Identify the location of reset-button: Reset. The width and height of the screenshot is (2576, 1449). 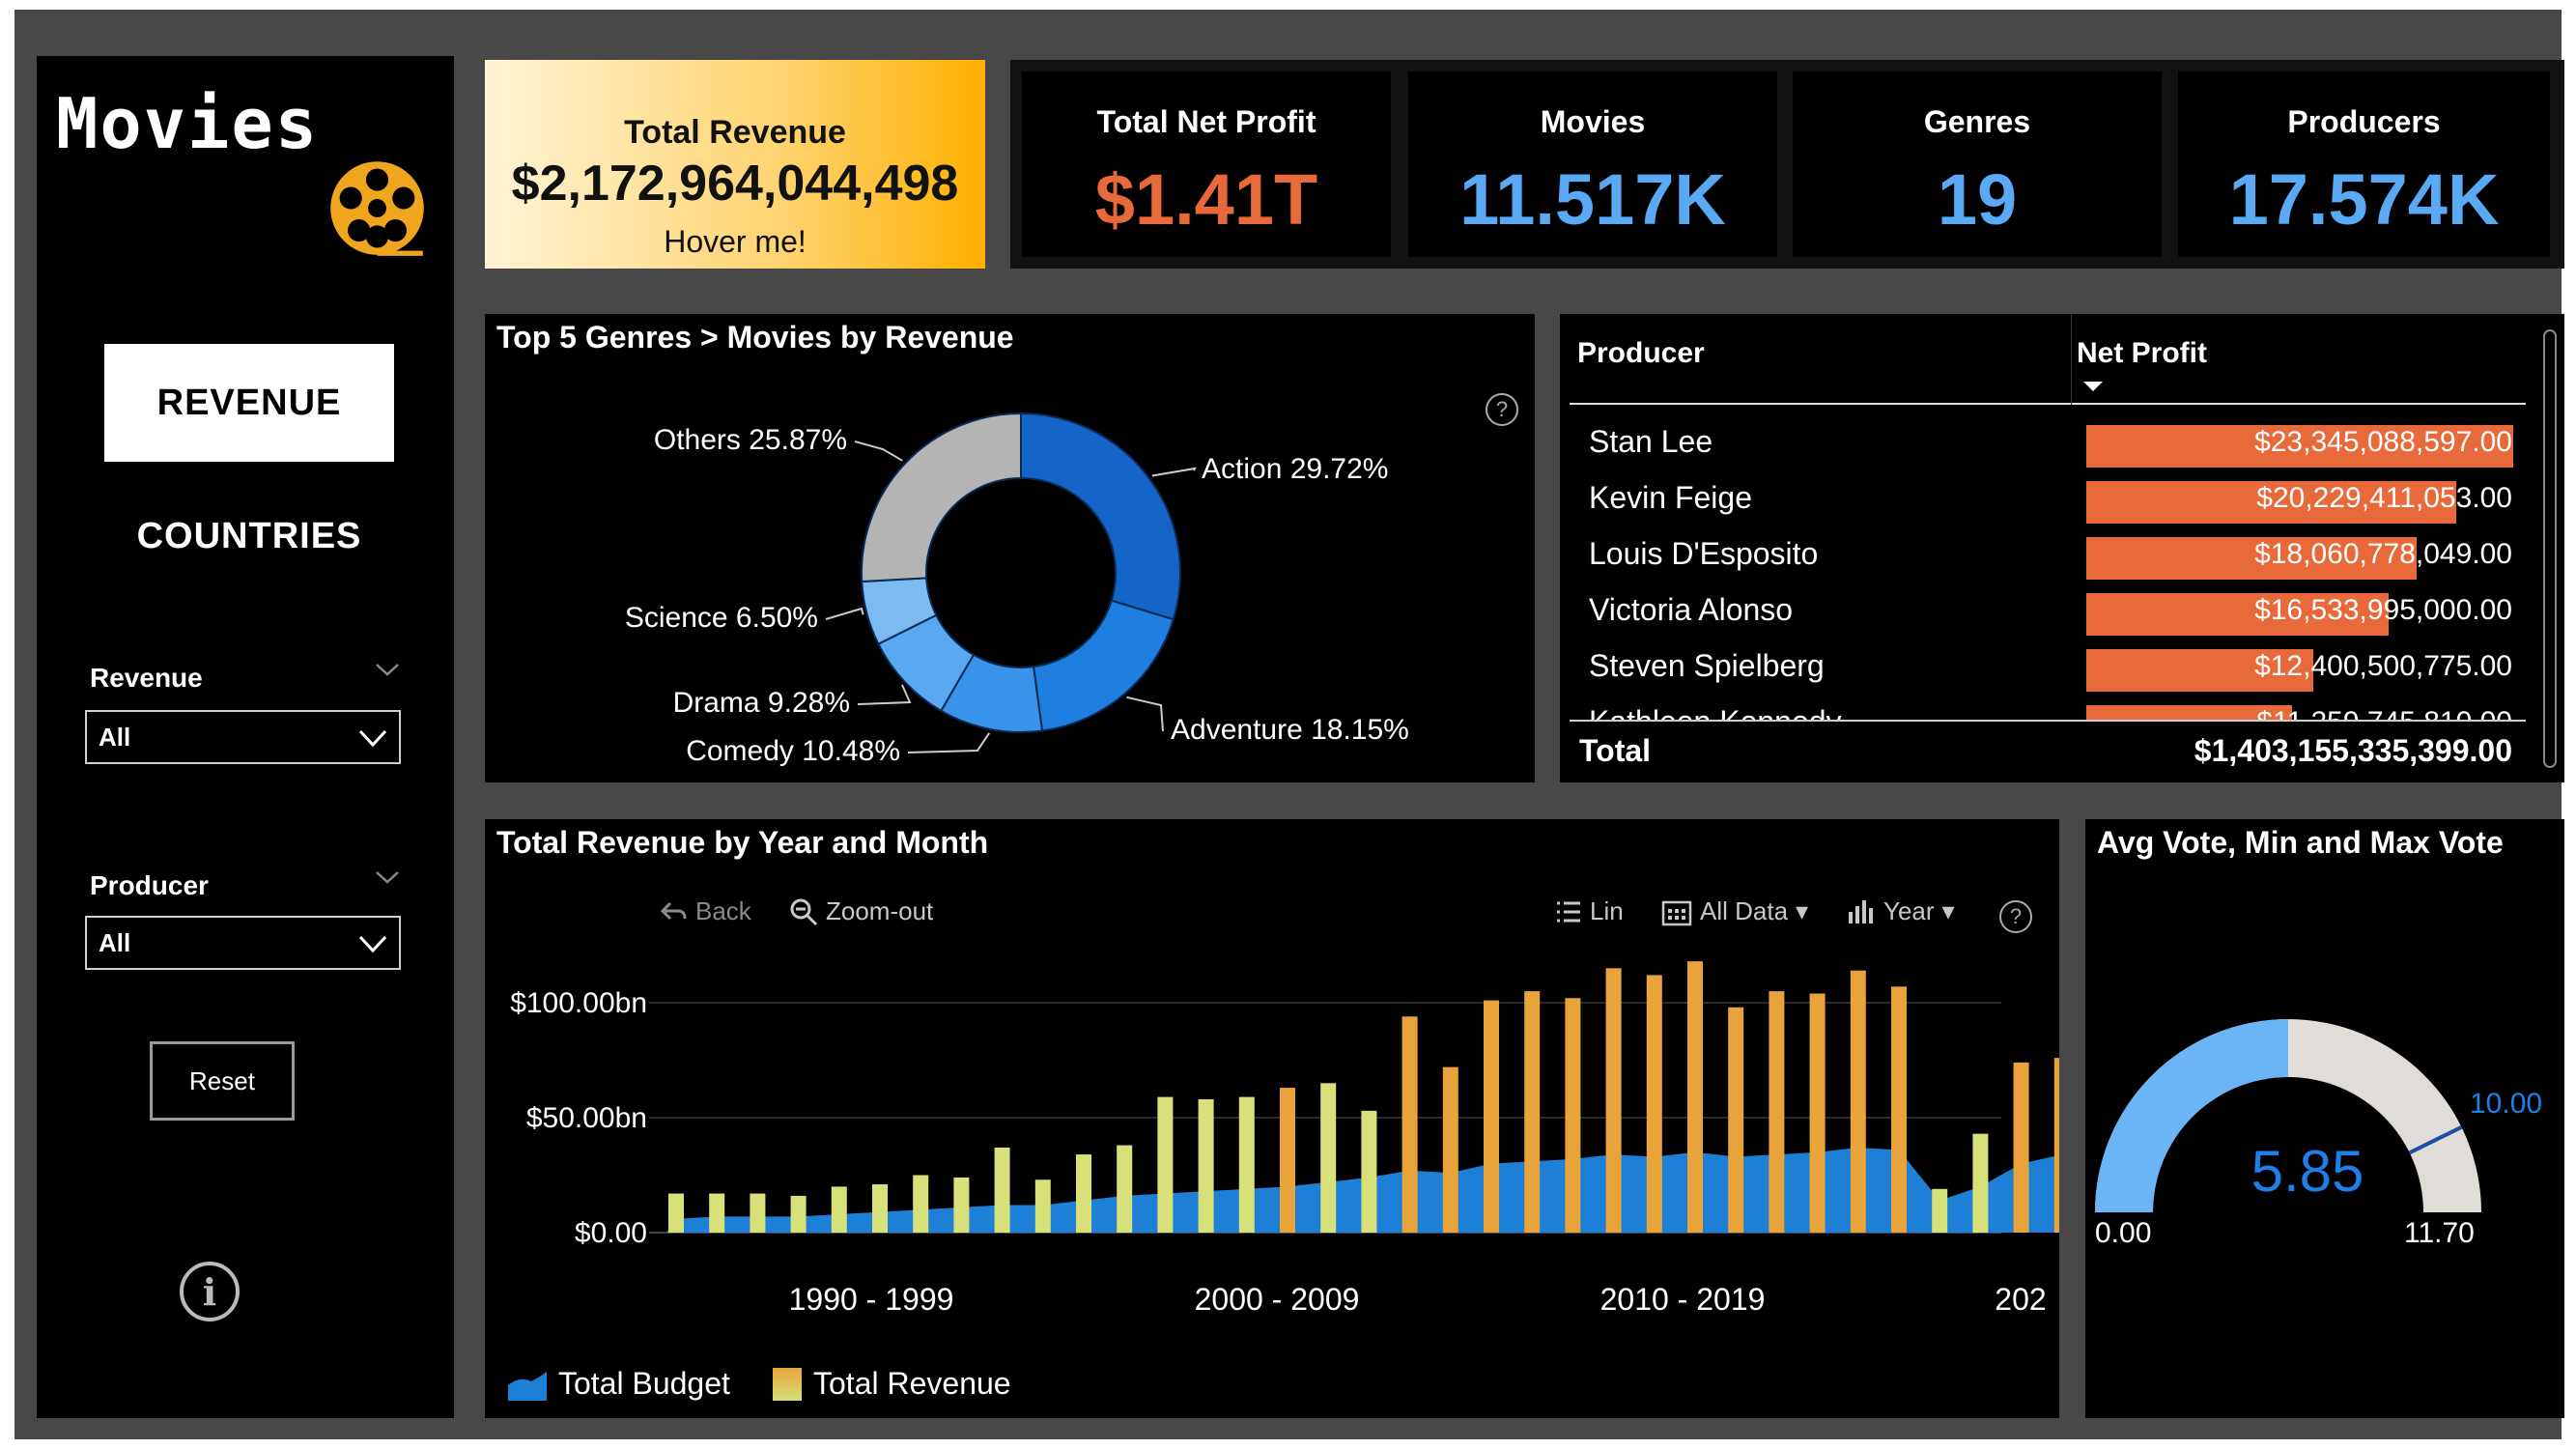
(222, 1081).